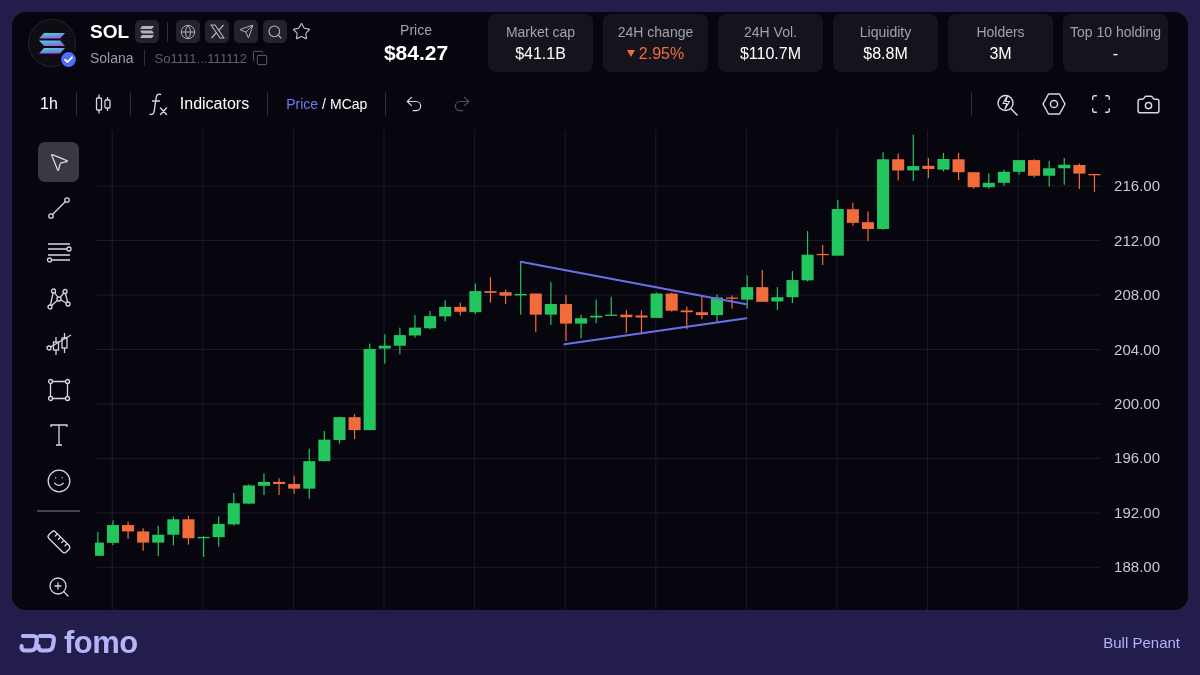  I want to click on website-button, so click(188, 31).